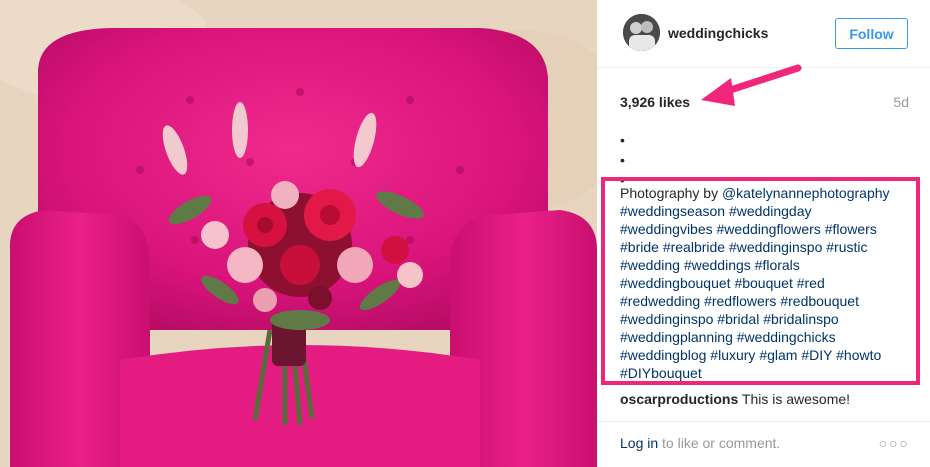  I want to click on caption-line: #bride #realbride #weddinginspo #rustic, so click(770, 247).